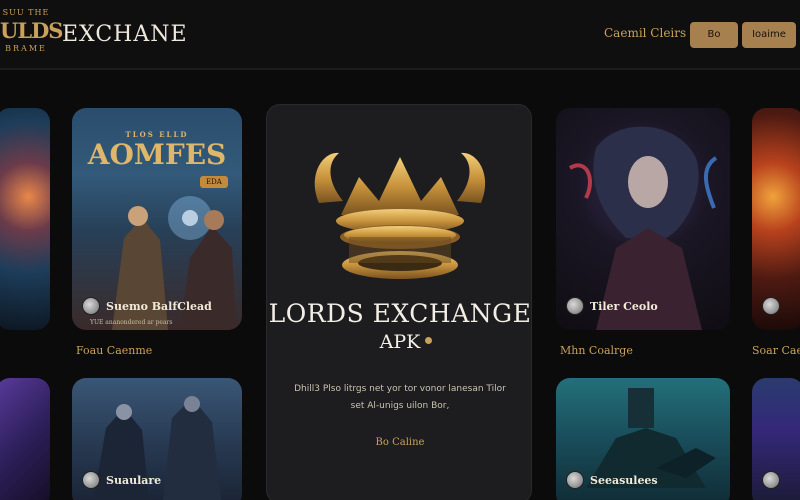 Image resolution: width=800 pixels, height=500 pixels. Describe the element at coordinates (26, 48) in the screenshot. I see `logo-bottom-text: BRAME` at that location.